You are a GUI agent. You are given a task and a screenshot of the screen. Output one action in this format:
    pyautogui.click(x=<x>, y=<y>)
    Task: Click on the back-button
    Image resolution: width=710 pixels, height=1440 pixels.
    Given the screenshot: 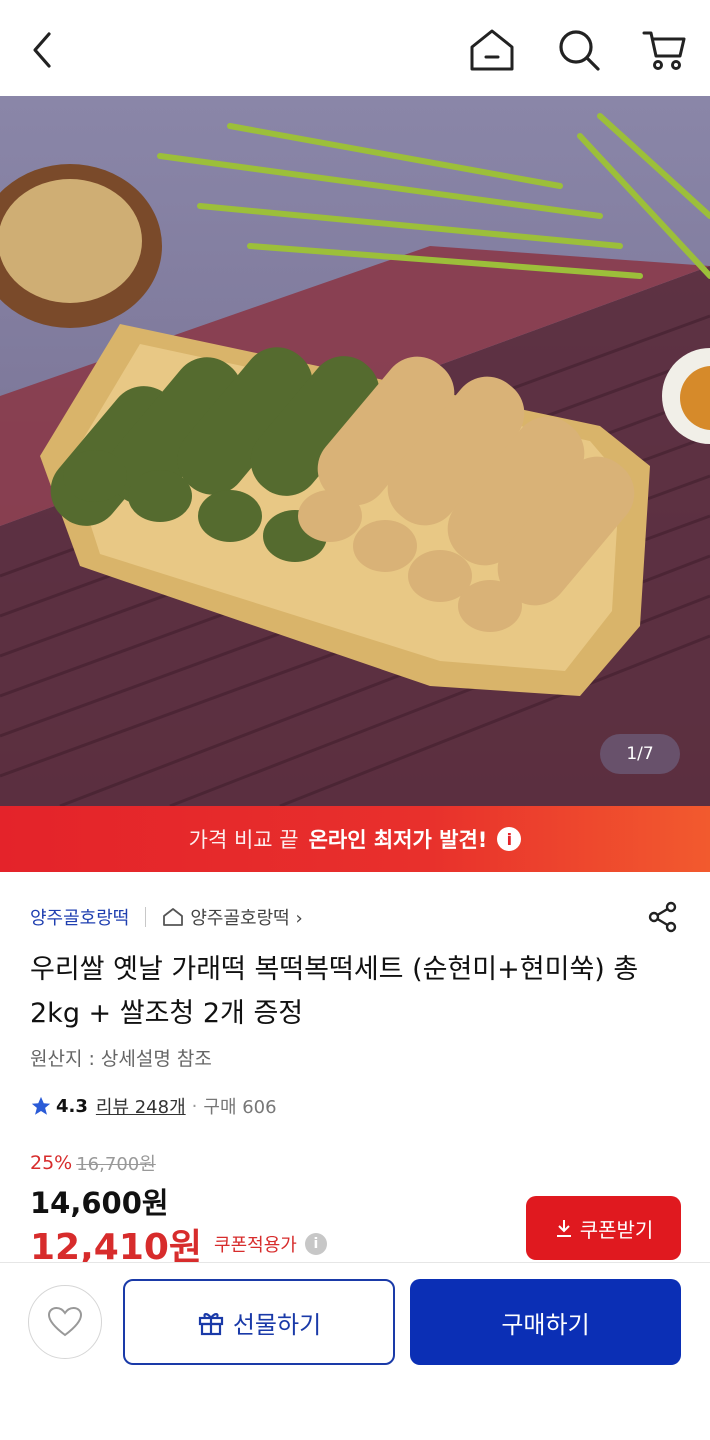 What is the action you would take?
    pyautogui.click(x=42, y=50)
    